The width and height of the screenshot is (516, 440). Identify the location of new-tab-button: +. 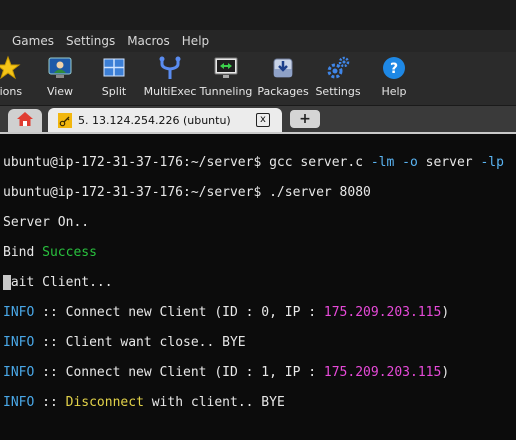
(305, 119).